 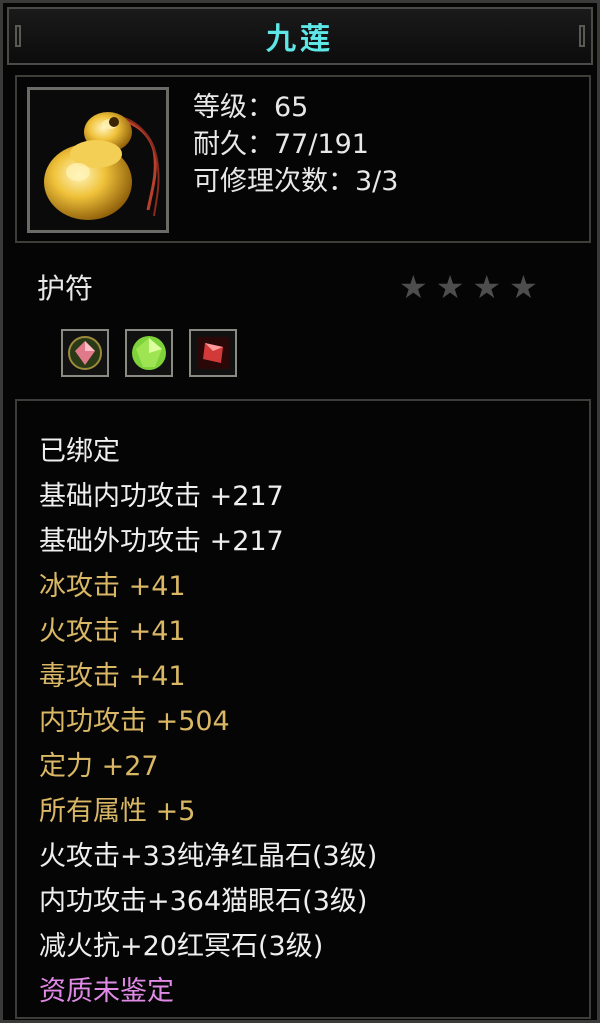 I want to click on property-line: 火攻击+33纯净红晶石(3级), so click(x=208, y=856).